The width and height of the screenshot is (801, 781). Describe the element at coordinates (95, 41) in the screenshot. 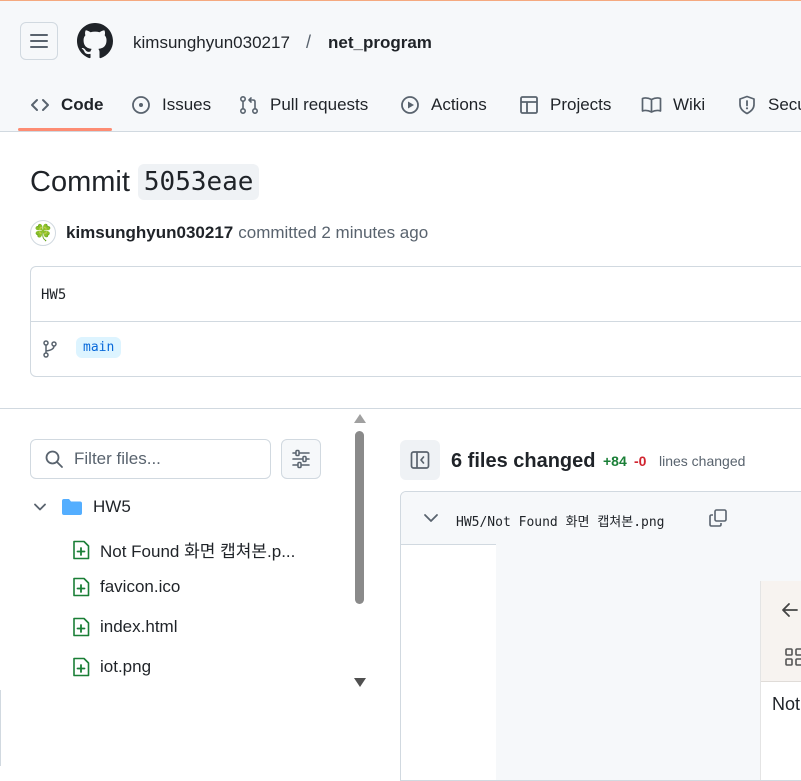

I see `github-logo-icon` at that location.